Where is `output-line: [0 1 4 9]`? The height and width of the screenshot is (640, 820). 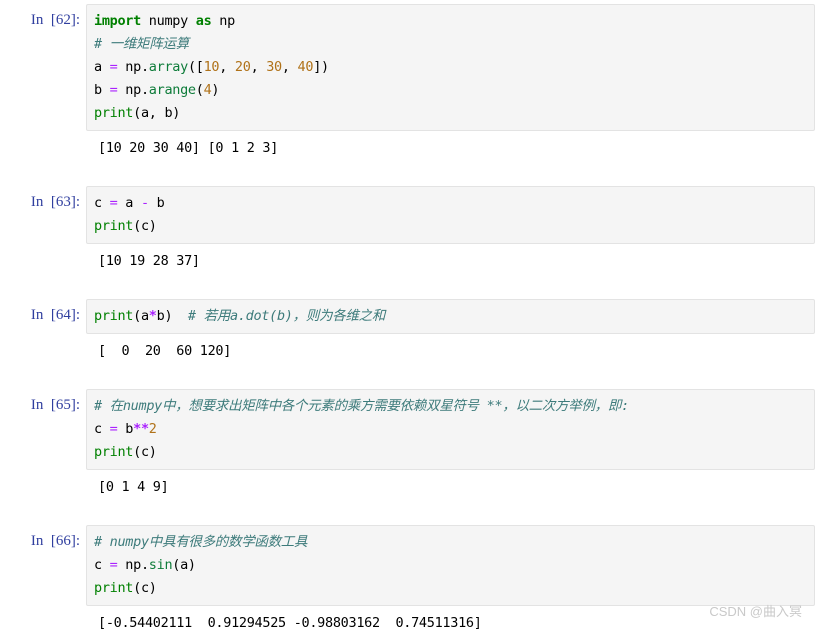
output-line: [0 1 4 9] is located at coordinates (133, 487).